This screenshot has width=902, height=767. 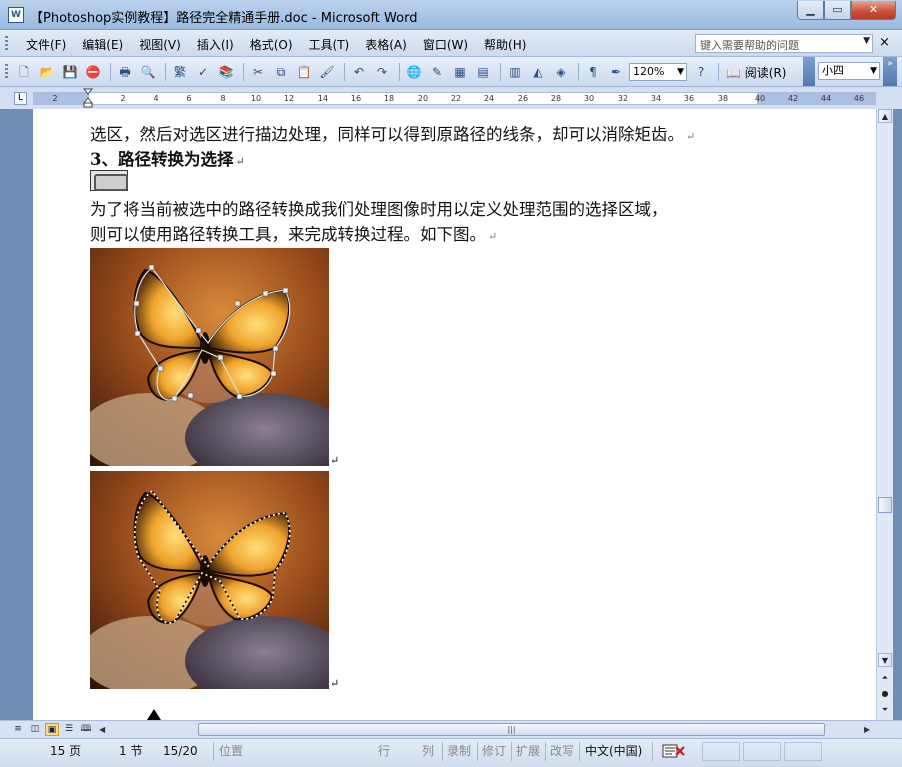 What do you see at coordinates (382, 72) in the screenshot?
I see `redo-icon: ↷` at bounding box center [382, 72].